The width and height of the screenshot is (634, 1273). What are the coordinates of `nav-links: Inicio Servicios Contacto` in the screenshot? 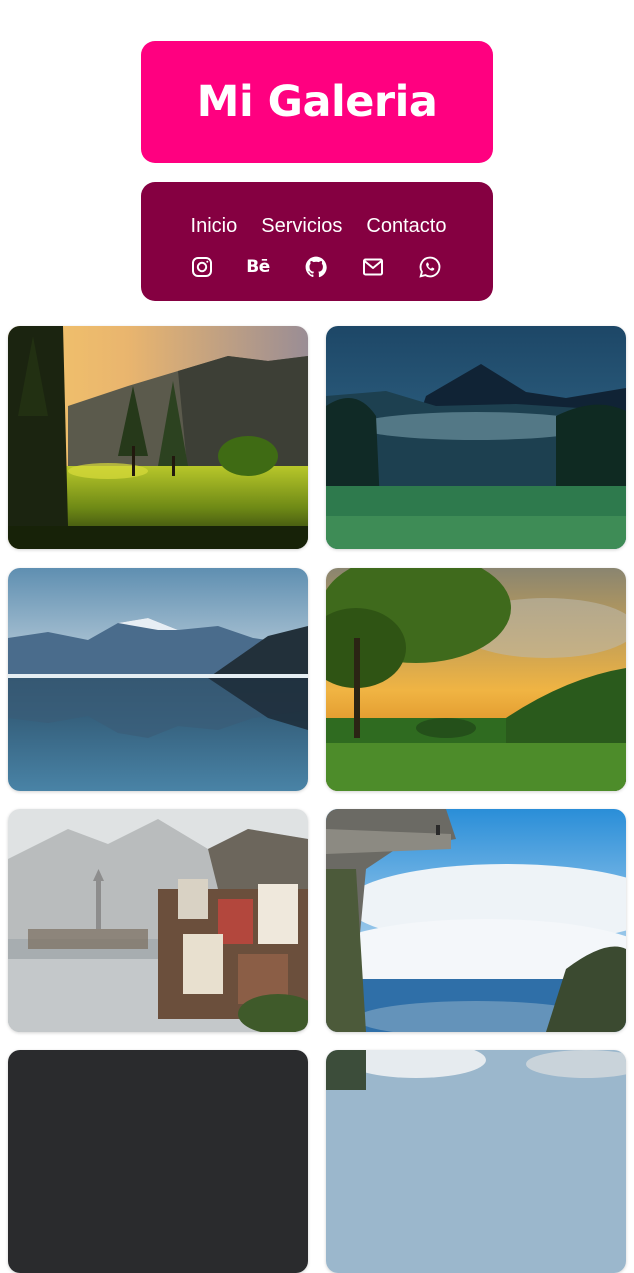 It's located at (317, 226).